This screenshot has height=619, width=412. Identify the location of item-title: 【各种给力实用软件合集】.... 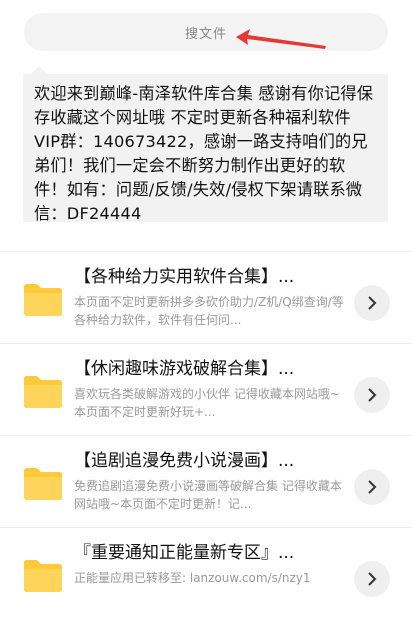
(184, 277).